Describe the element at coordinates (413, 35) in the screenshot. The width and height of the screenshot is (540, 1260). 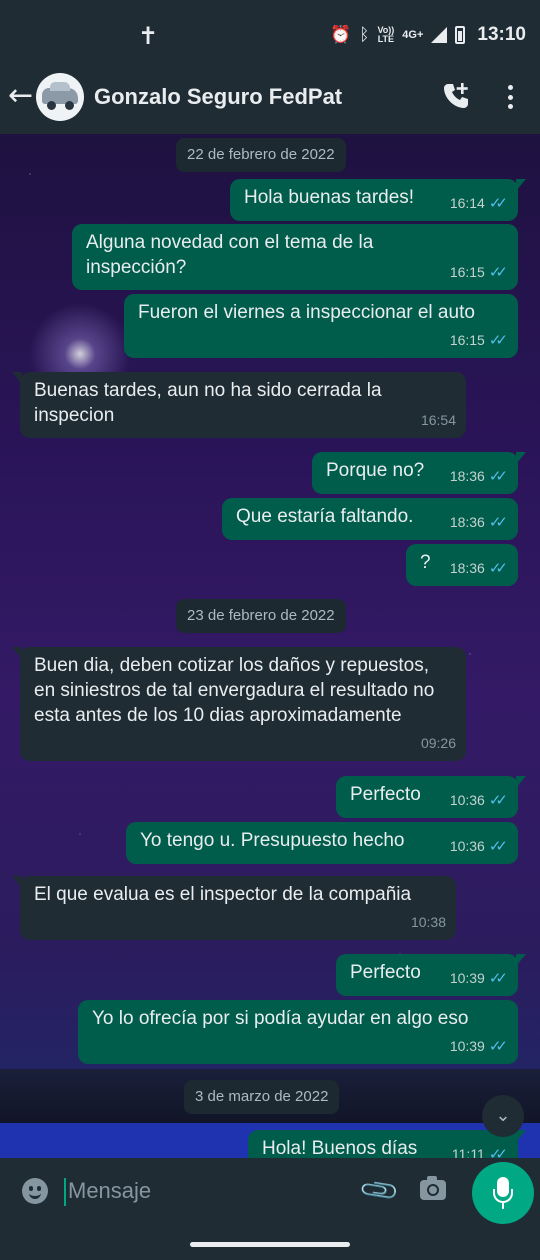
I see `network-type: 4G+` at that location.